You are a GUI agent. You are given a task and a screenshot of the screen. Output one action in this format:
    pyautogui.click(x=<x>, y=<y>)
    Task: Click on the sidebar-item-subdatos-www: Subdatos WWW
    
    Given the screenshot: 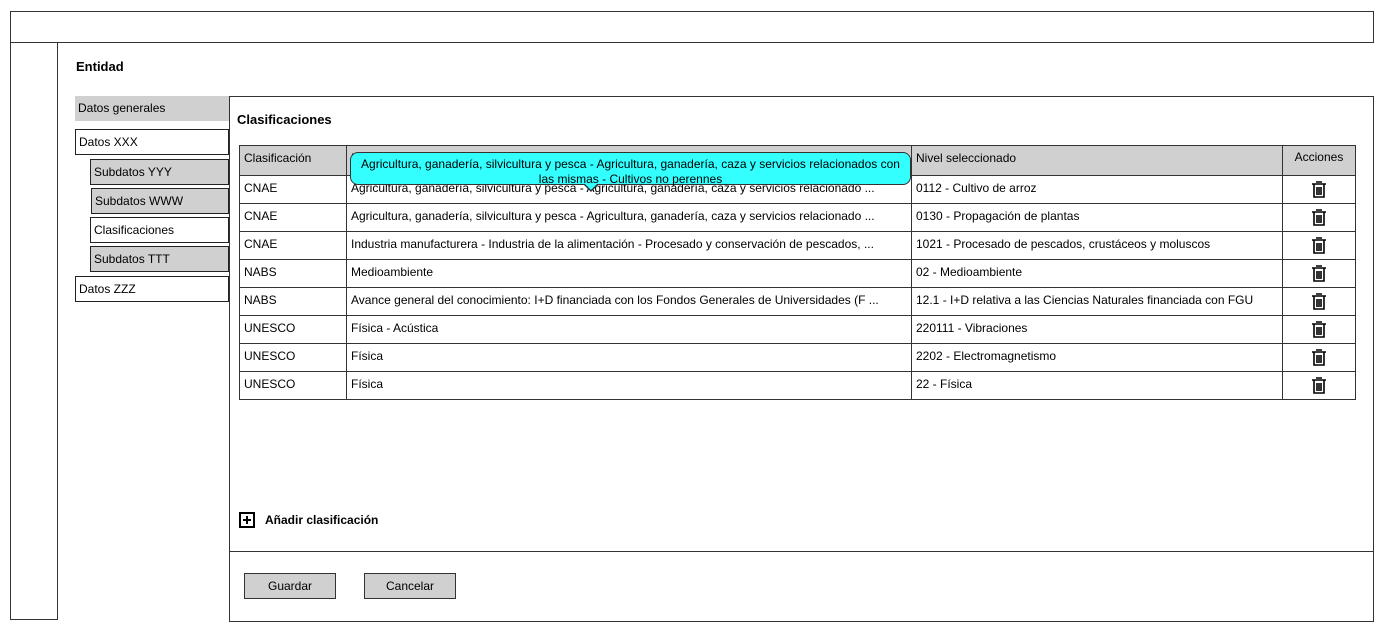 What is the action you would take?
    pyautogui.click(x=160, y=201)
    